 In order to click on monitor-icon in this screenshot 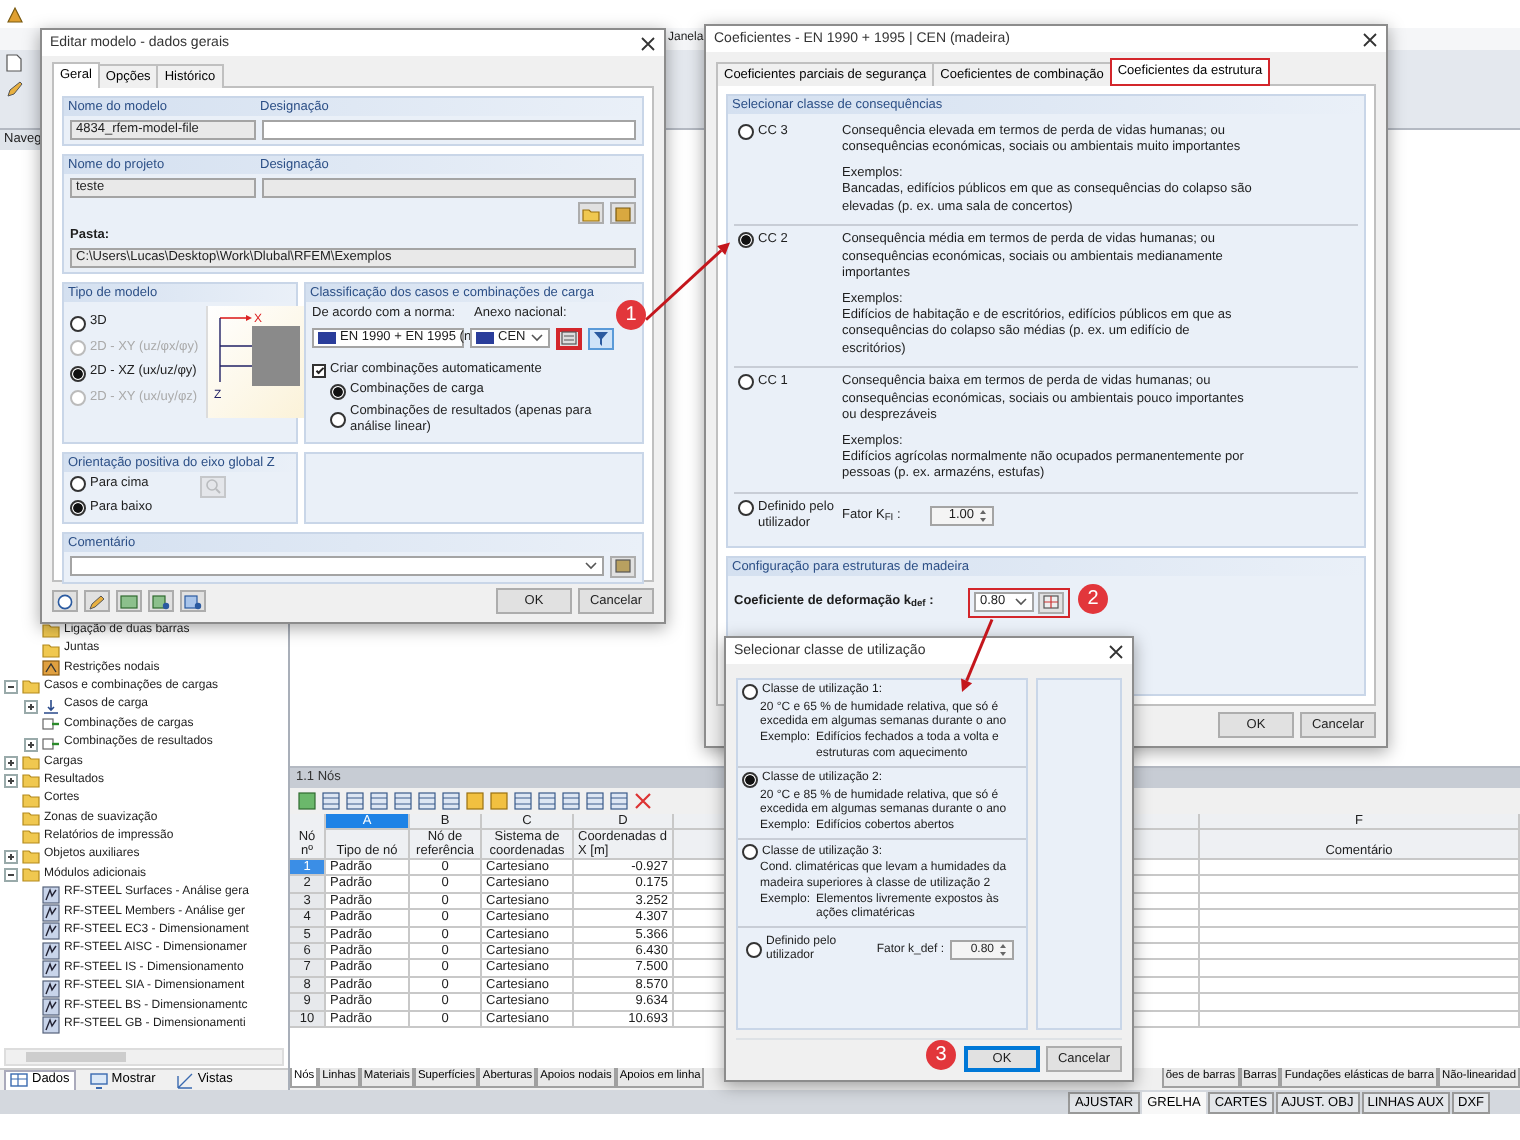, I will do `click(98, 1080)`.